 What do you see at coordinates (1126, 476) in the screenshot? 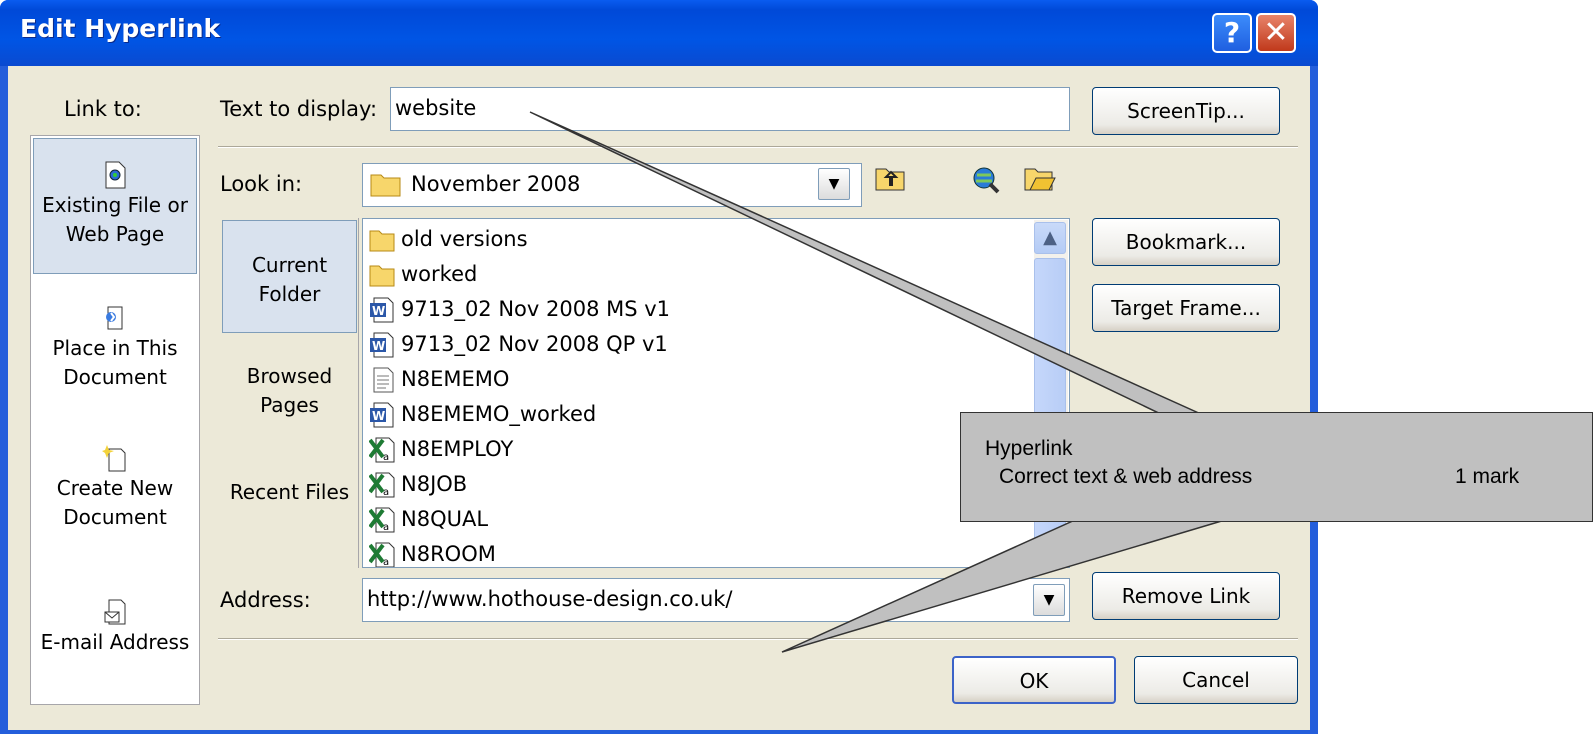
I see `annotation-criterion: Correct text & web address` at bounding box center [1126, 476].